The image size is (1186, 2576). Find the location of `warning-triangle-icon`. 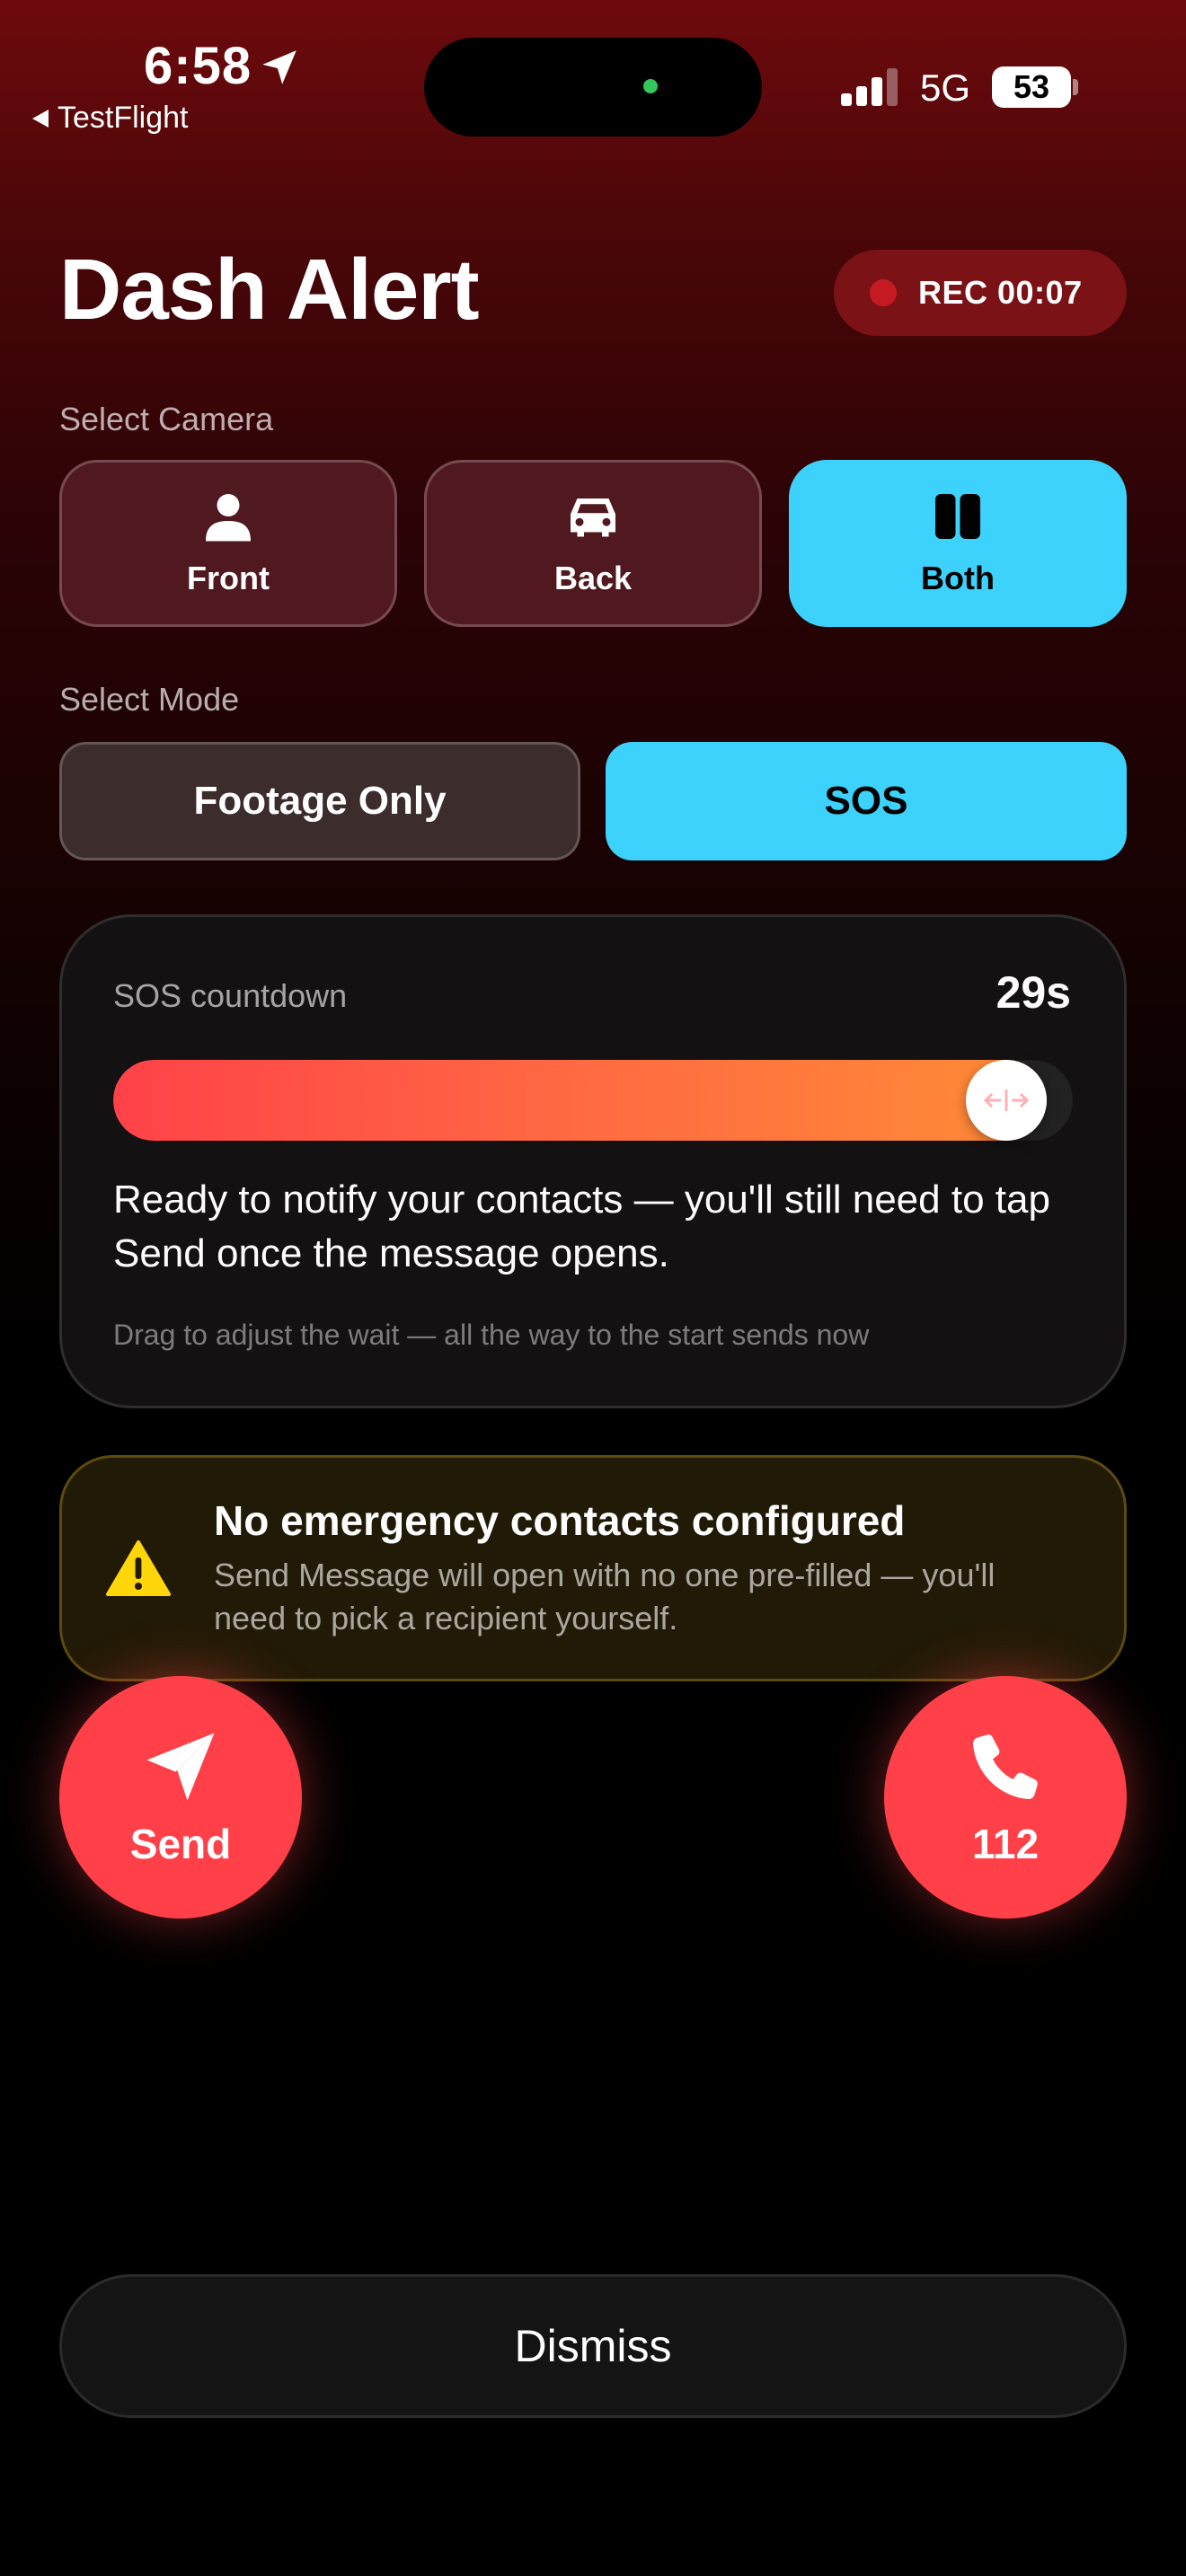

warning-triangle-icon is located at coordinates (138, 1568).